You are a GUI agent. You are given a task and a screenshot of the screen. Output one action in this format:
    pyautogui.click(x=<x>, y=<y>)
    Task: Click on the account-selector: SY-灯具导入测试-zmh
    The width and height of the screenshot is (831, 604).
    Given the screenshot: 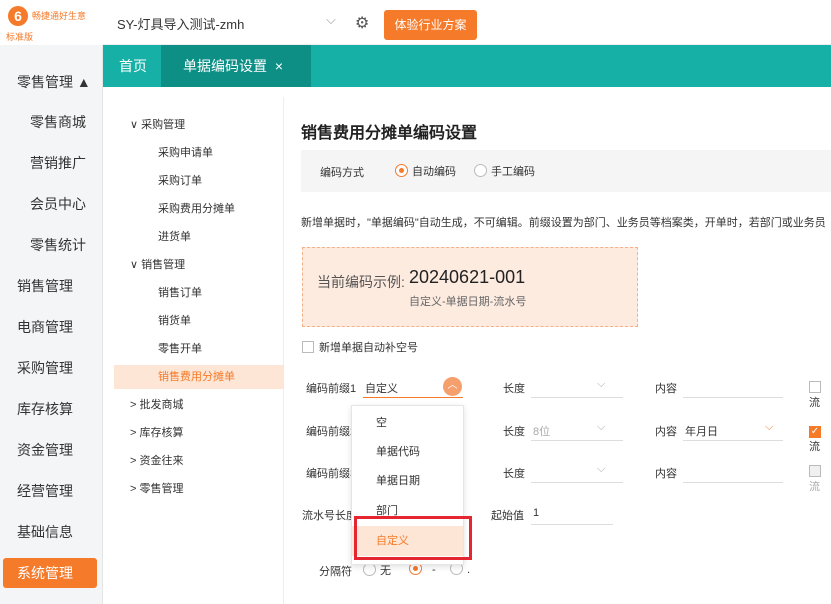 What is the action you would take?
    pyautogui.click(x=180, y=23)
    